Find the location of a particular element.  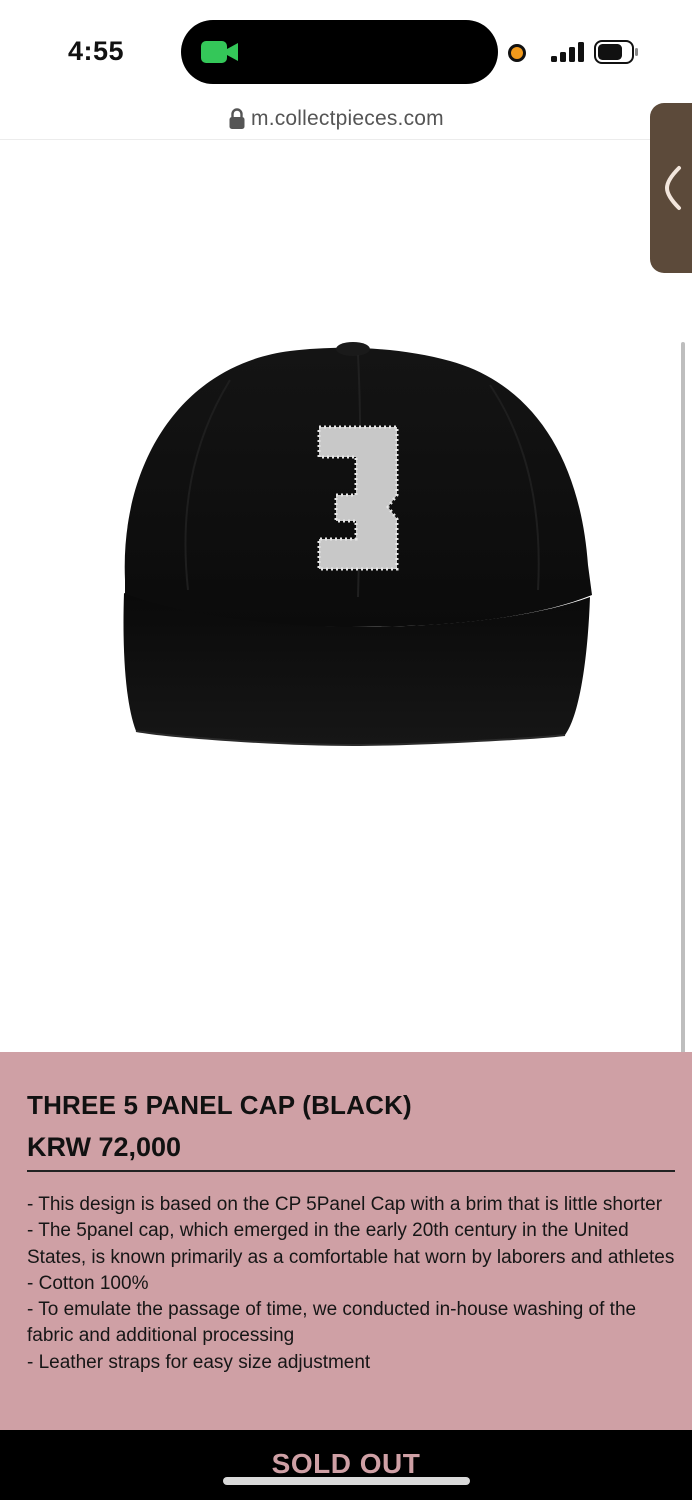

chevron-left-icon is located at coordinates (672, 188).